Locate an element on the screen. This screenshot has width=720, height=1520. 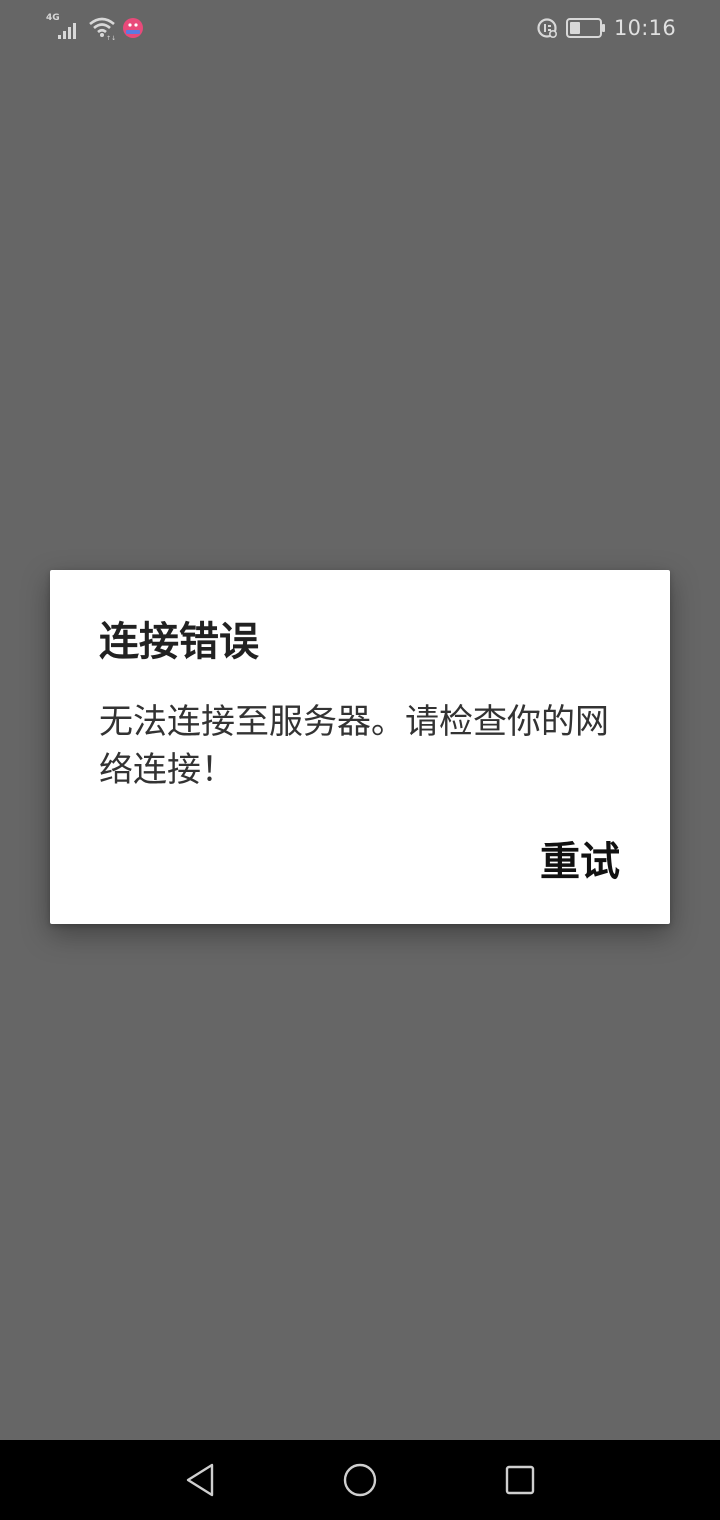
home-icon is located at coordinates (360, 1480).